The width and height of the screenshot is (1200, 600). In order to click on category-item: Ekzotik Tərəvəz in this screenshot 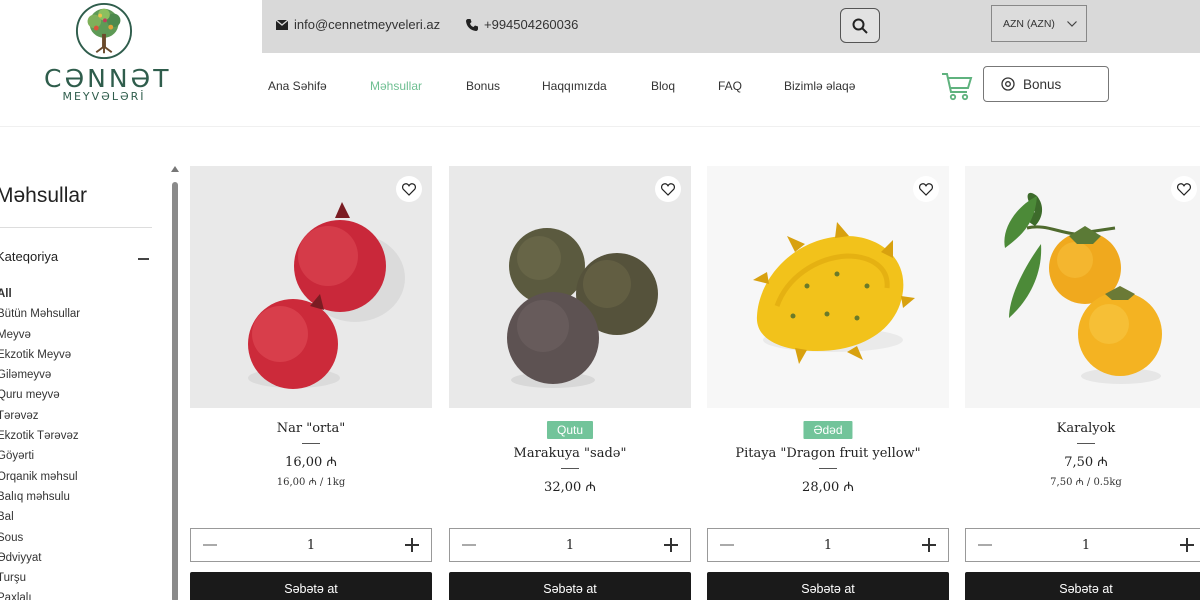, I will do `click(40, 436)`.